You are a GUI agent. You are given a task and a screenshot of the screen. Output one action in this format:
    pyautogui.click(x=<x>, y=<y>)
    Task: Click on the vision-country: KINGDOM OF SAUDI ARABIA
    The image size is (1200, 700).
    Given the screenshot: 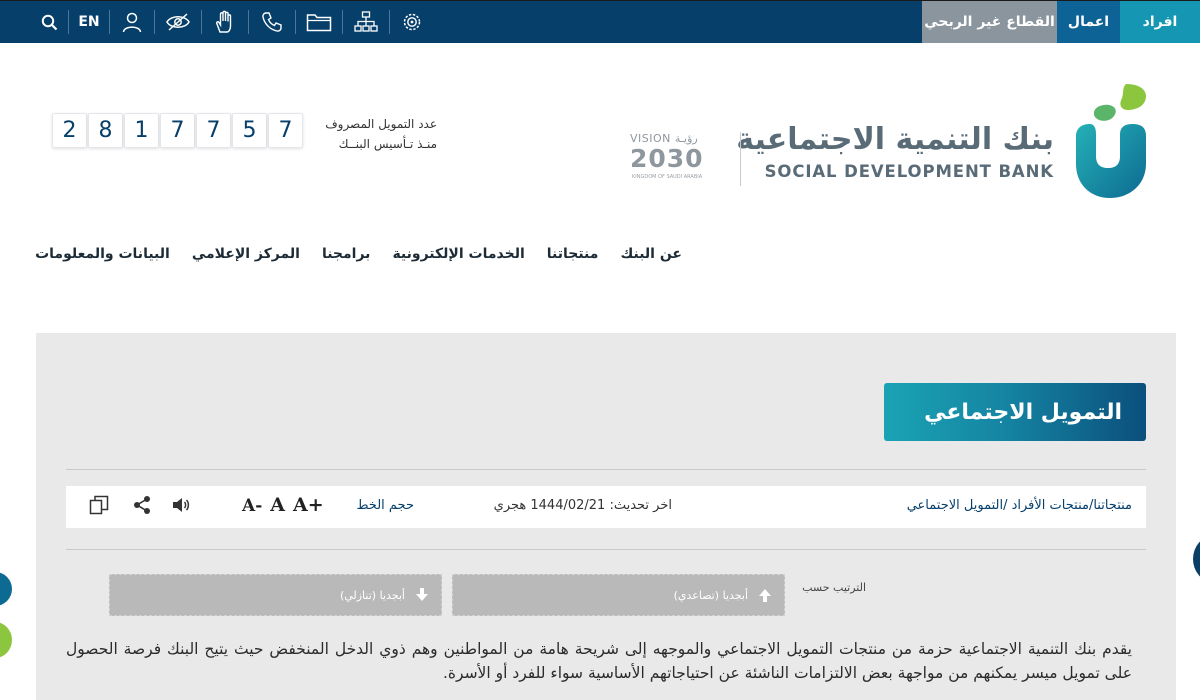 What is the action you would take?
    pyautogui.click(x=667, y=177)
    